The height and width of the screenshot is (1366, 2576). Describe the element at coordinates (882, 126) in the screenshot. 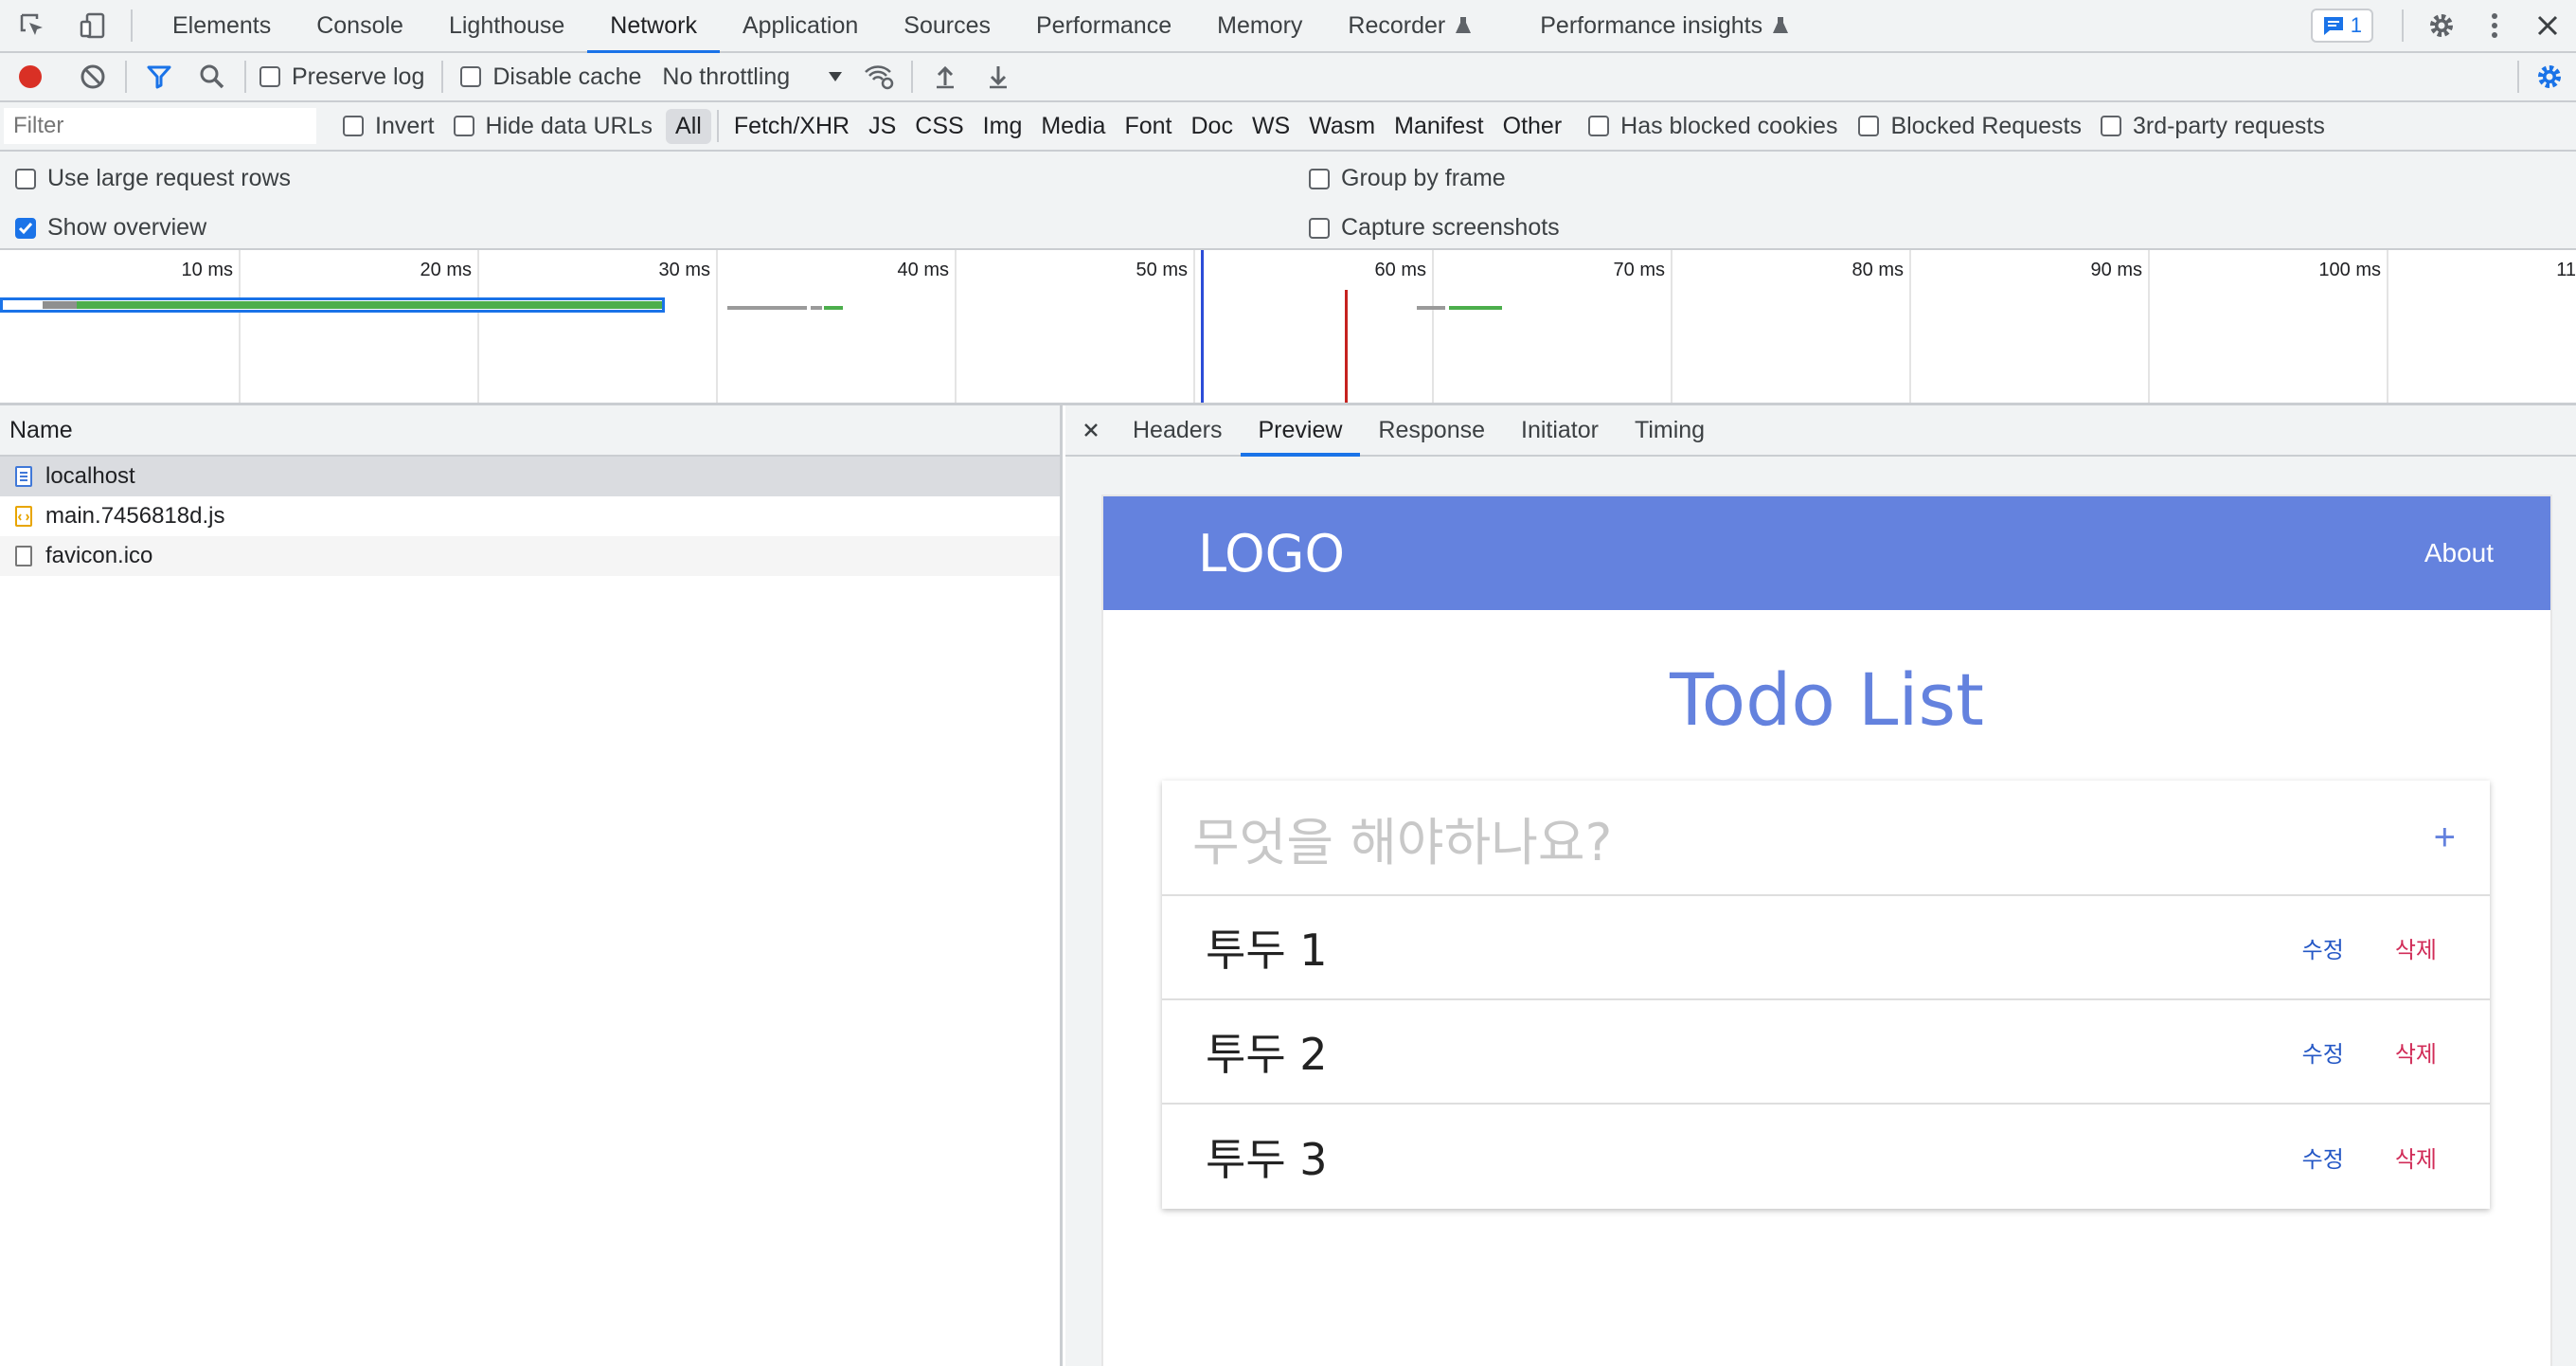

I see `type-filter-js: JS` at that location.